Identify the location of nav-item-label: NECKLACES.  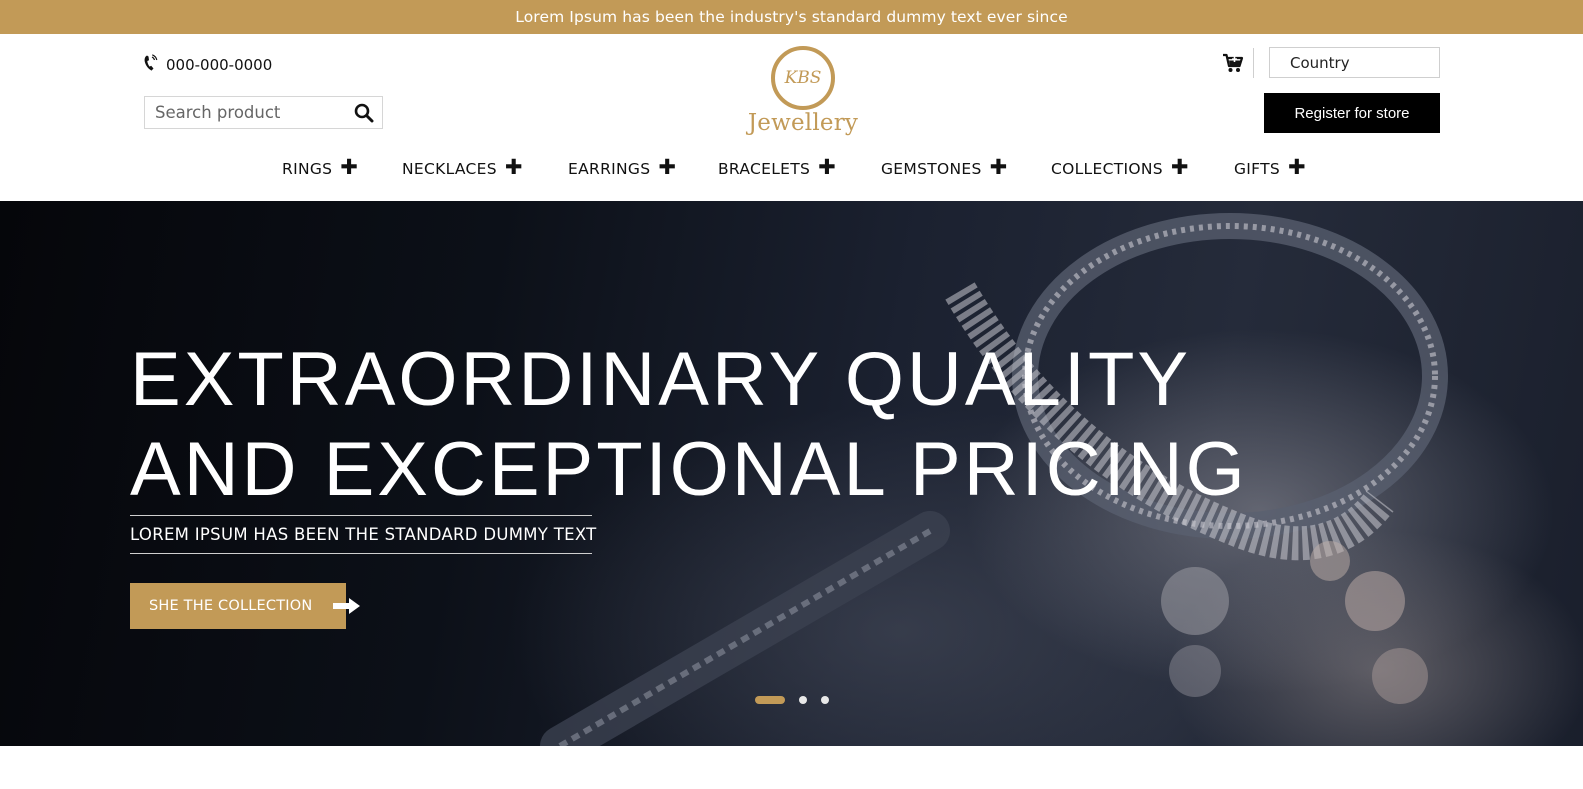
(449, 168).